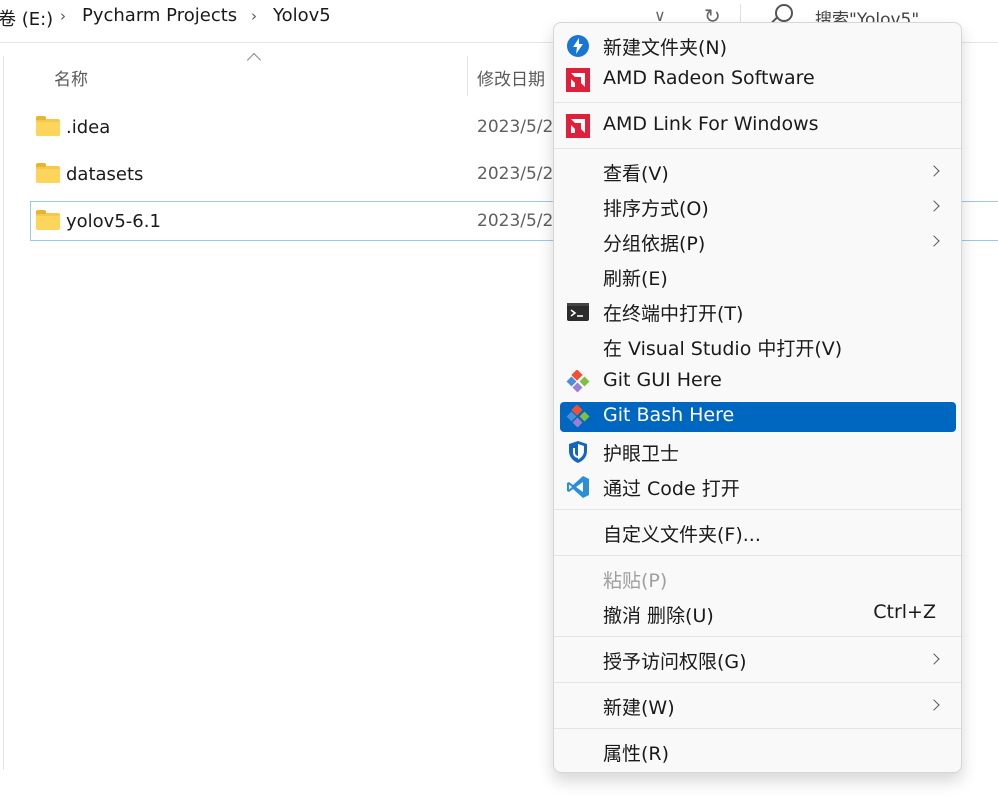 The image size is (998, 802). What do you see at coordinates (709, 78) in the screenshot?
I see `menu-label: AMD Radeon Software` at bounding box center [709, 78].